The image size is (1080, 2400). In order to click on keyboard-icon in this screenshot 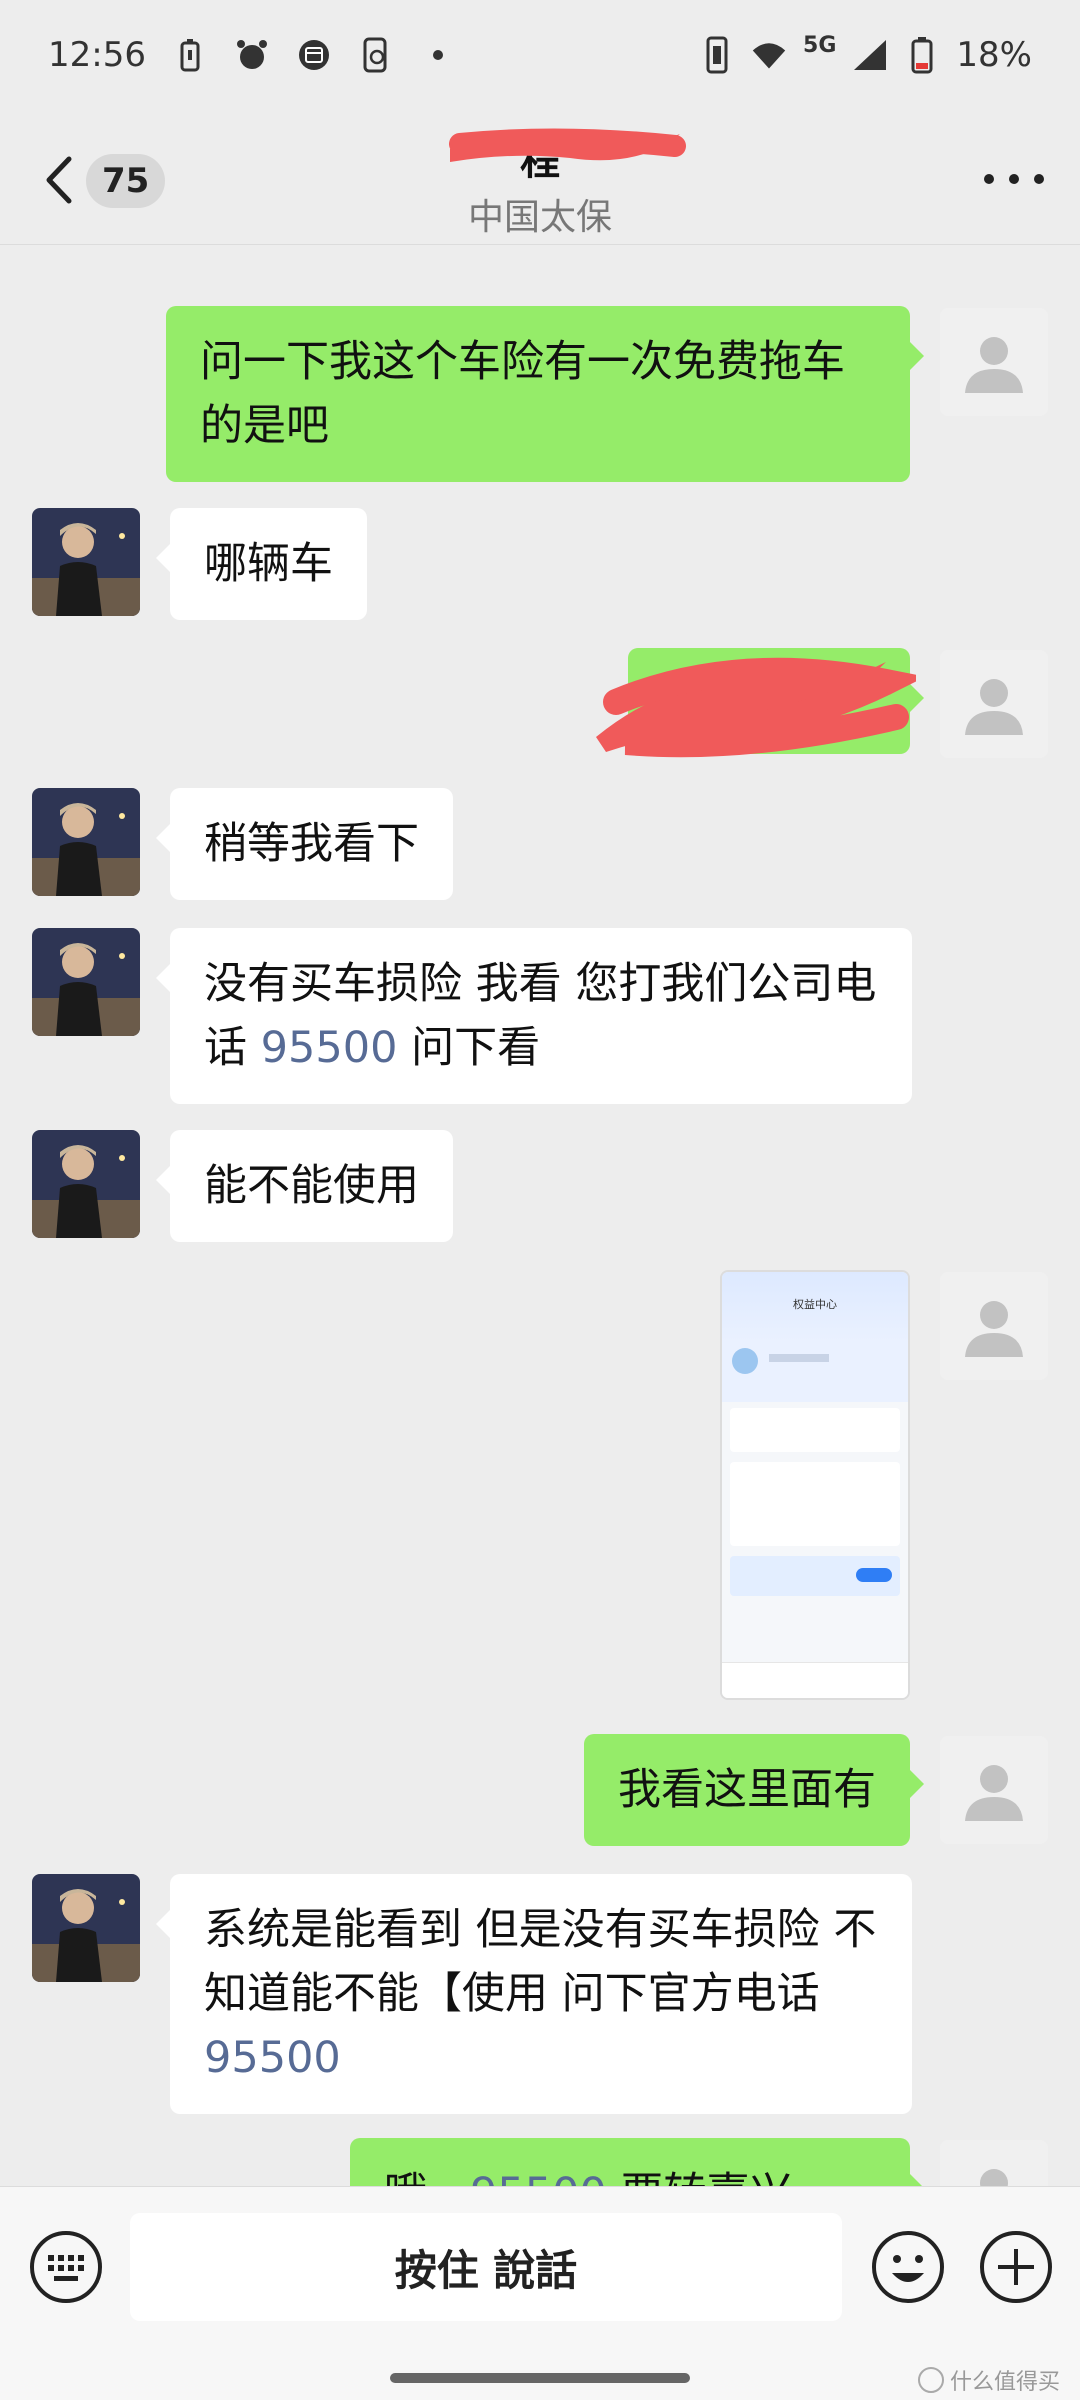, I will do `click(66, 2267)`.